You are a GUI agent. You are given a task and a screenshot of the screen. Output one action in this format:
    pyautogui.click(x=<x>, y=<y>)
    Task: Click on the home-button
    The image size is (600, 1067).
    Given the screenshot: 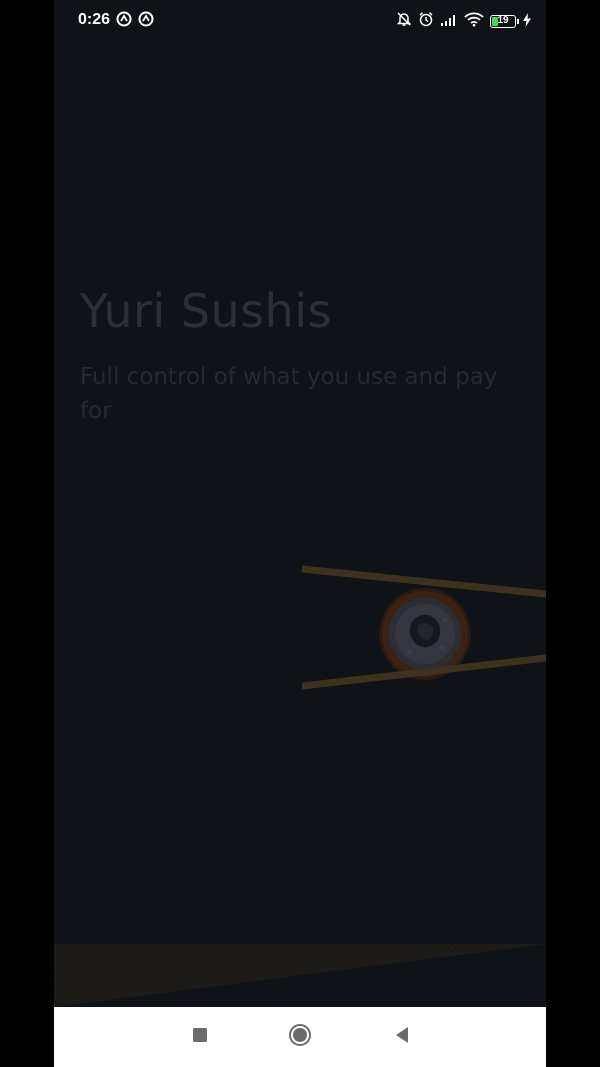 What is the action you would take?
    pyautogui.click(x=300, y=1037)
    